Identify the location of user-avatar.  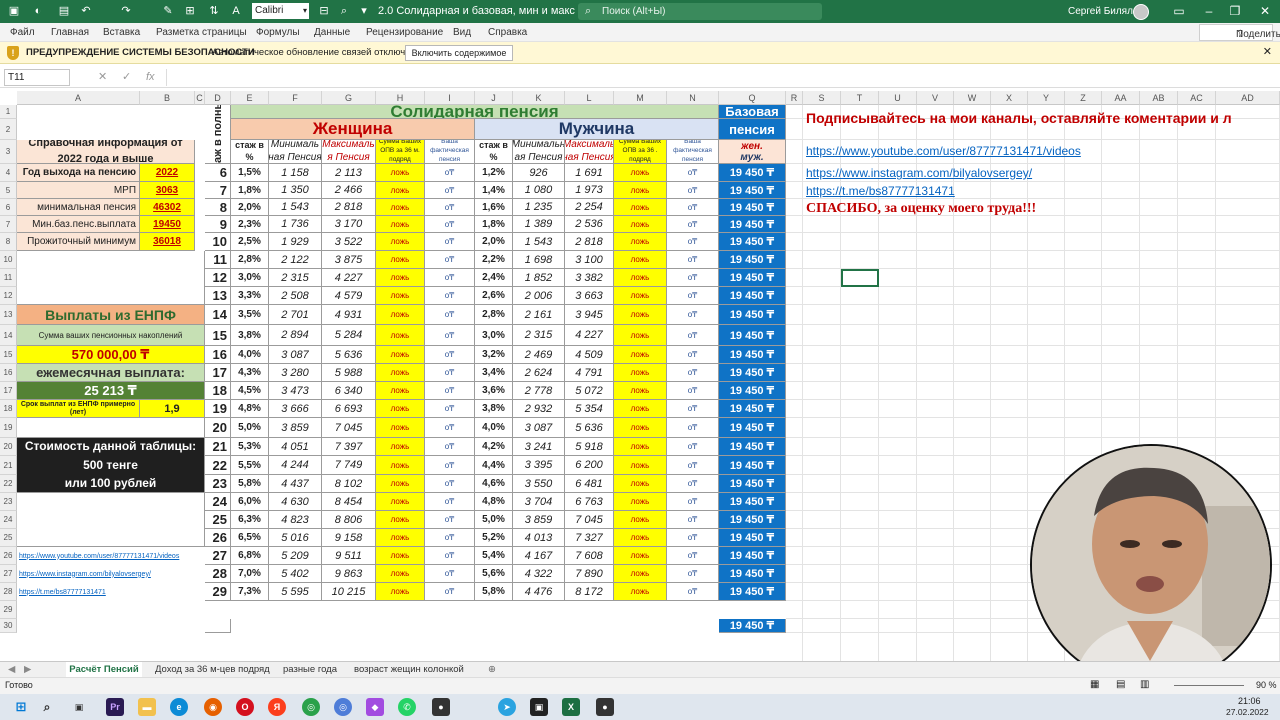
(1141, 12).